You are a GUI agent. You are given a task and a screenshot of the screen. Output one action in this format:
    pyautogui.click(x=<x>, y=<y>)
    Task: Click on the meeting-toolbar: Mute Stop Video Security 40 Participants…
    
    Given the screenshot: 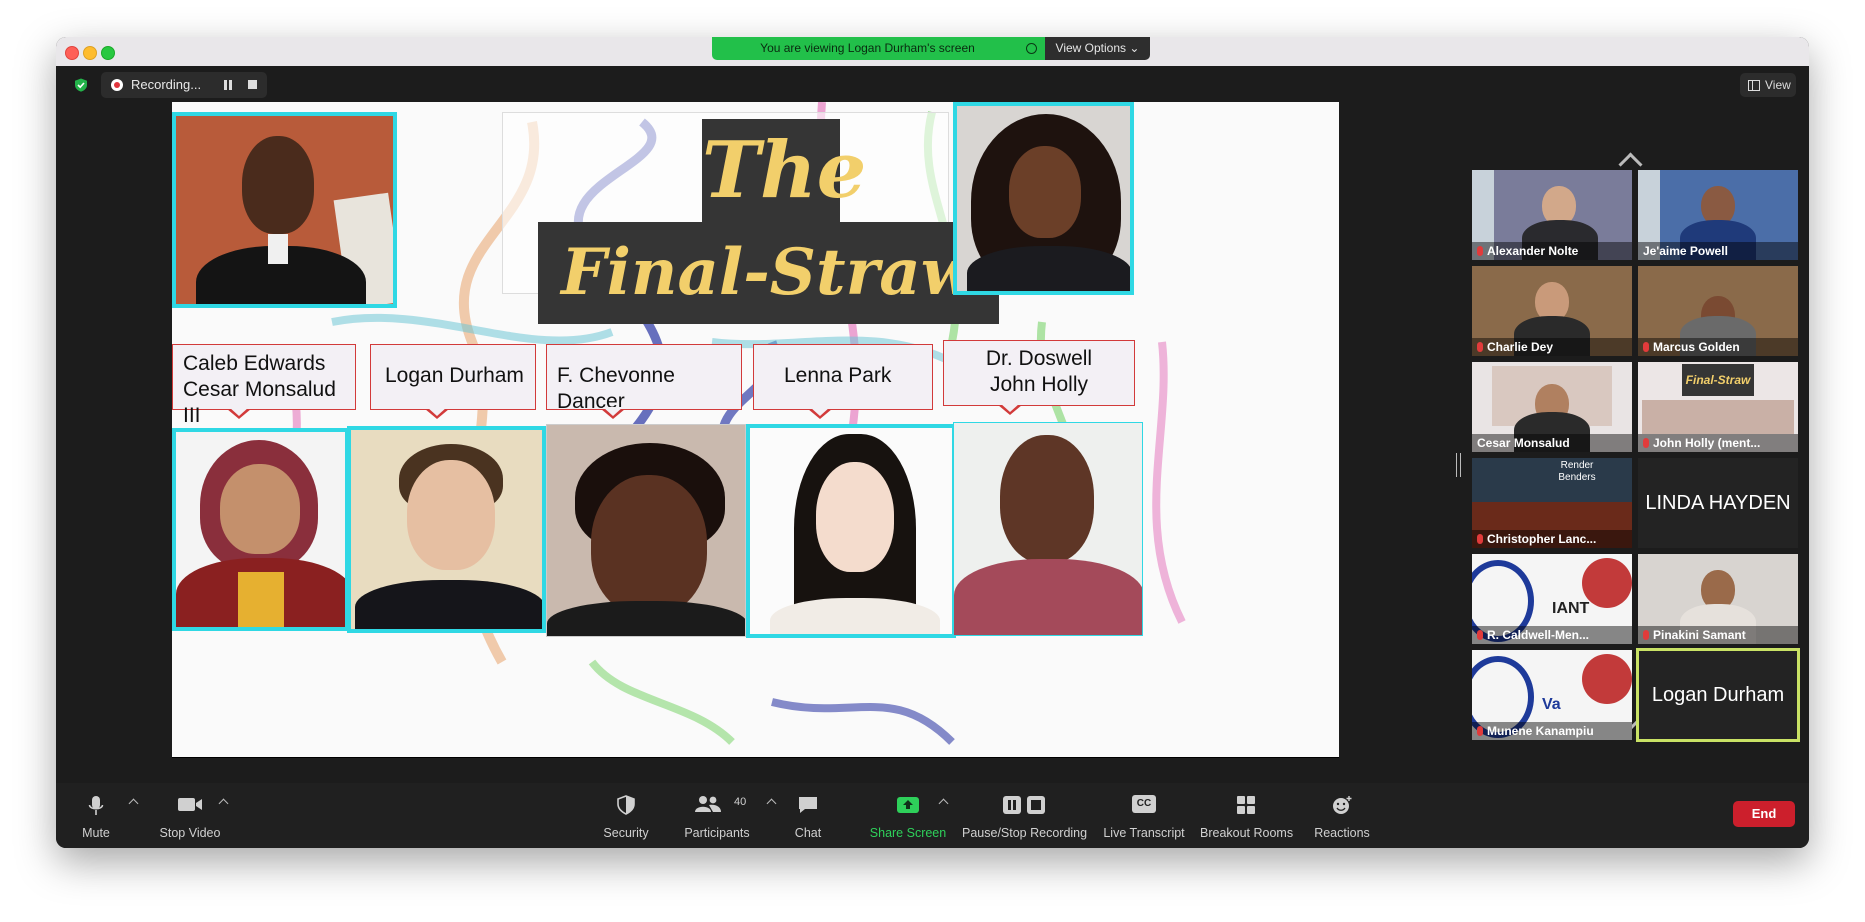 What is the action you would take?
    pyautogui.click(x=932, y=815)
    